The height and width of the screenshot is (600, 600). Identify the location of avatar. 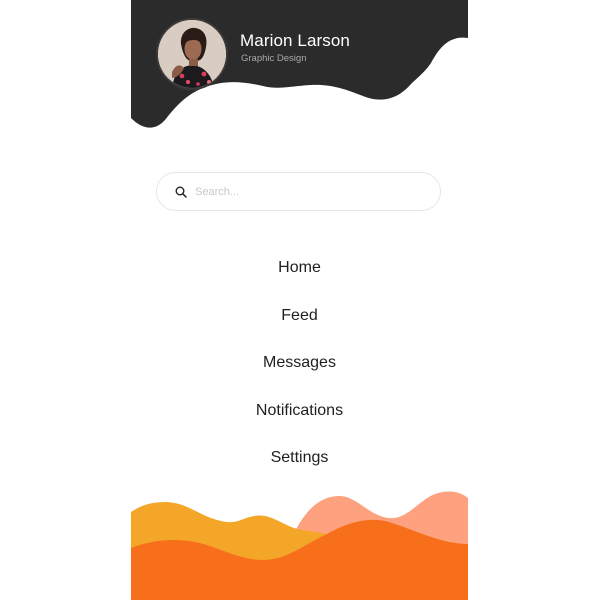
(192, 54).